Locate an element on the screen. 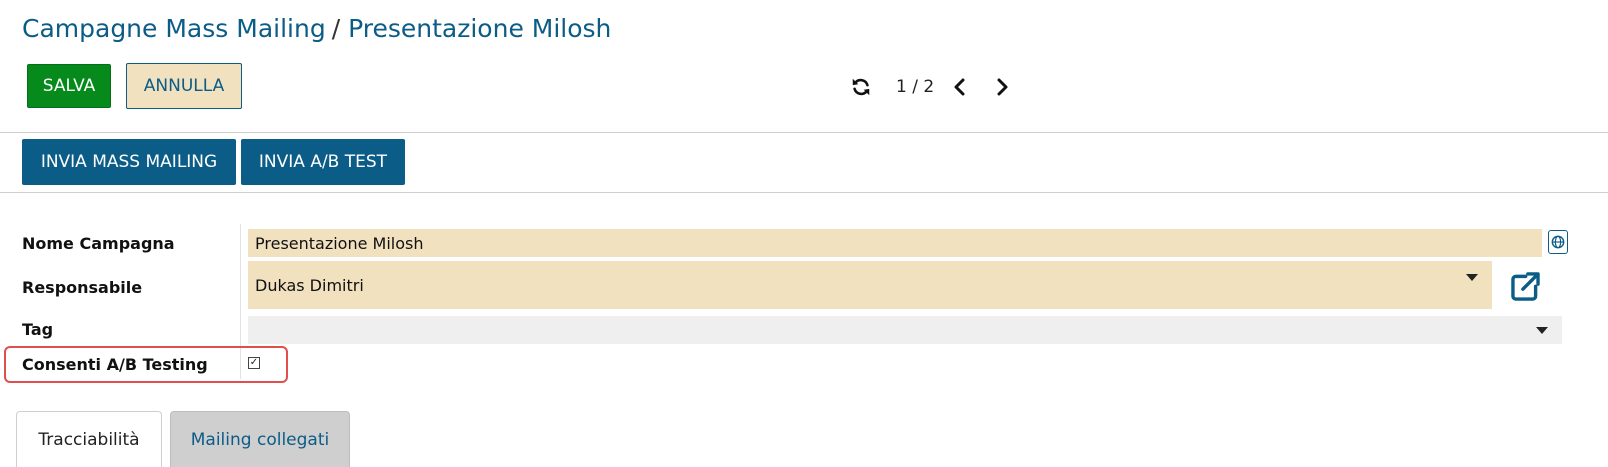  globe-icon is located at coordinates (1558, 242).